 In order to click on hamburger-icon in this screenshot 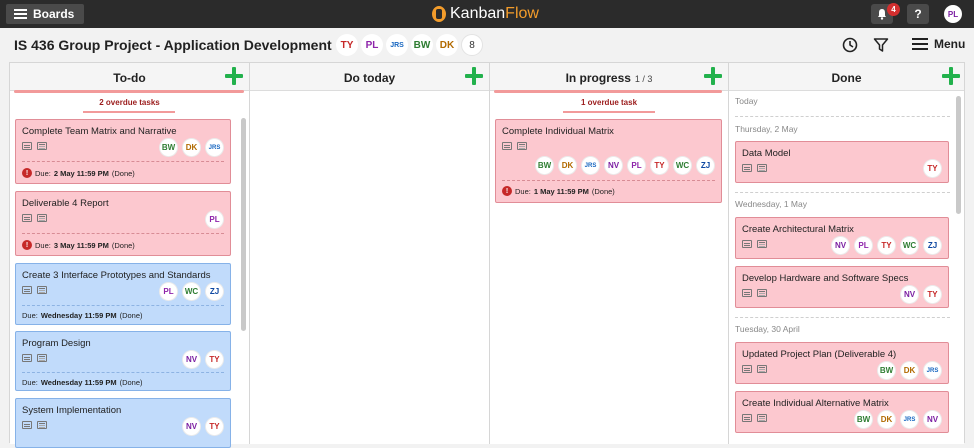, I will do `click(920, 44)`.